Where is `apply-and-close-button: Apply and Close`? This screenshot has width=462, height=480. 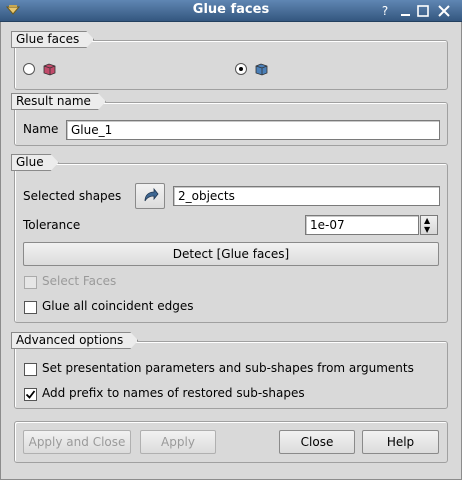
apply-and-close-button: Apply and Close is located at coordinates (77, 442).